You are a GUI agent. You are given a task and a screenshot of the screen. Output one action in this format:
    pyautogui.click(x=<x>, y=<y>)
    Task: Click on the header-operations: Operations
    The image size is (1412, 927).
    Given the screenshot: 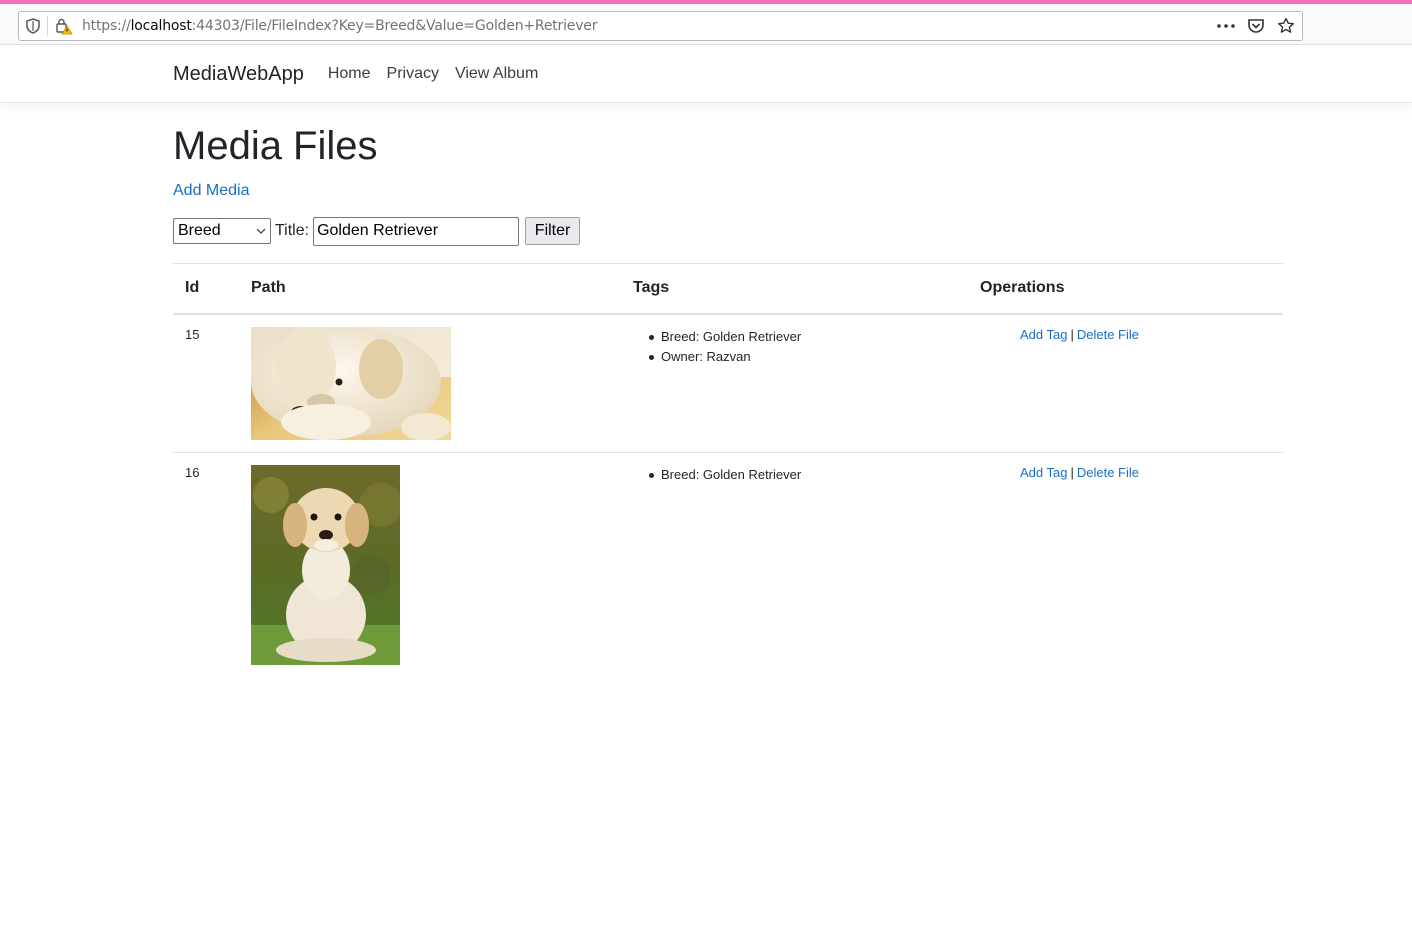 What is the action you would take?
    pyautogui.click(x=1125, y=289)
    